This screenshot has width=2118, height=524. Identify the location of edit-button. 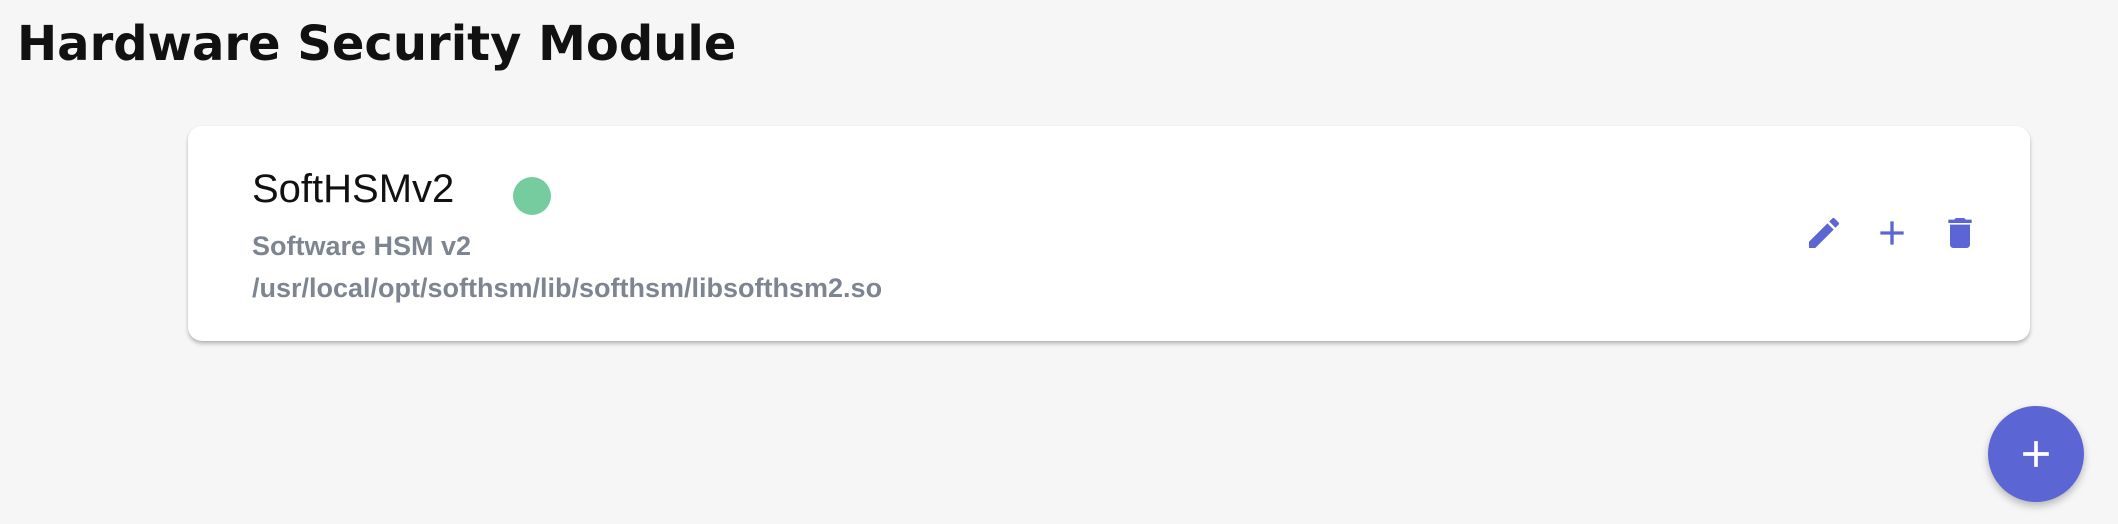
(1824, 233).